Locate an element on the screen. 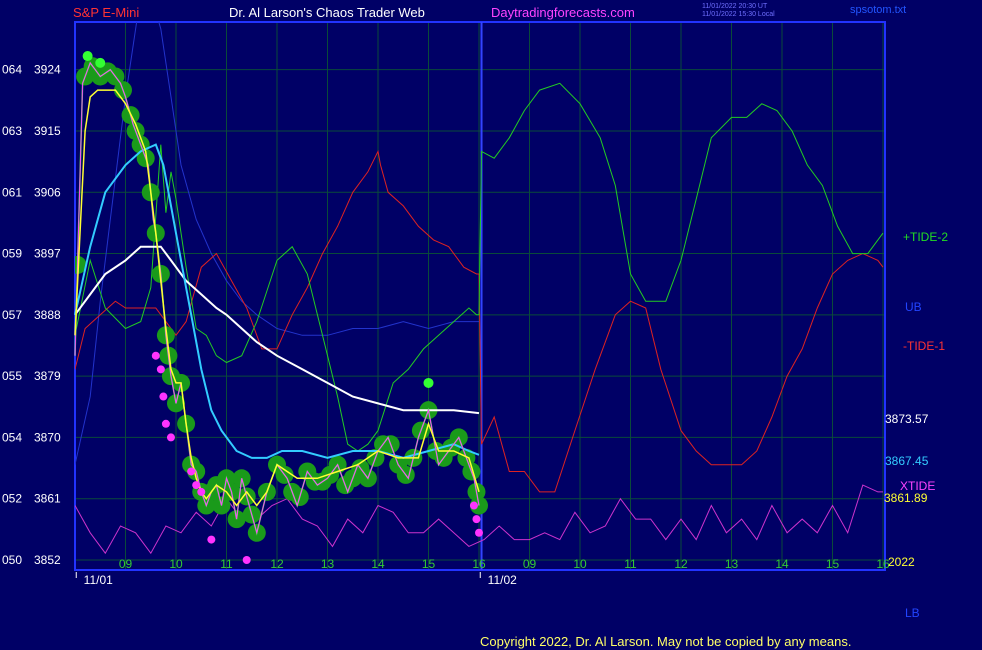  tide-minus-label: -TIDE-1 is located at coordinates (924, 346).